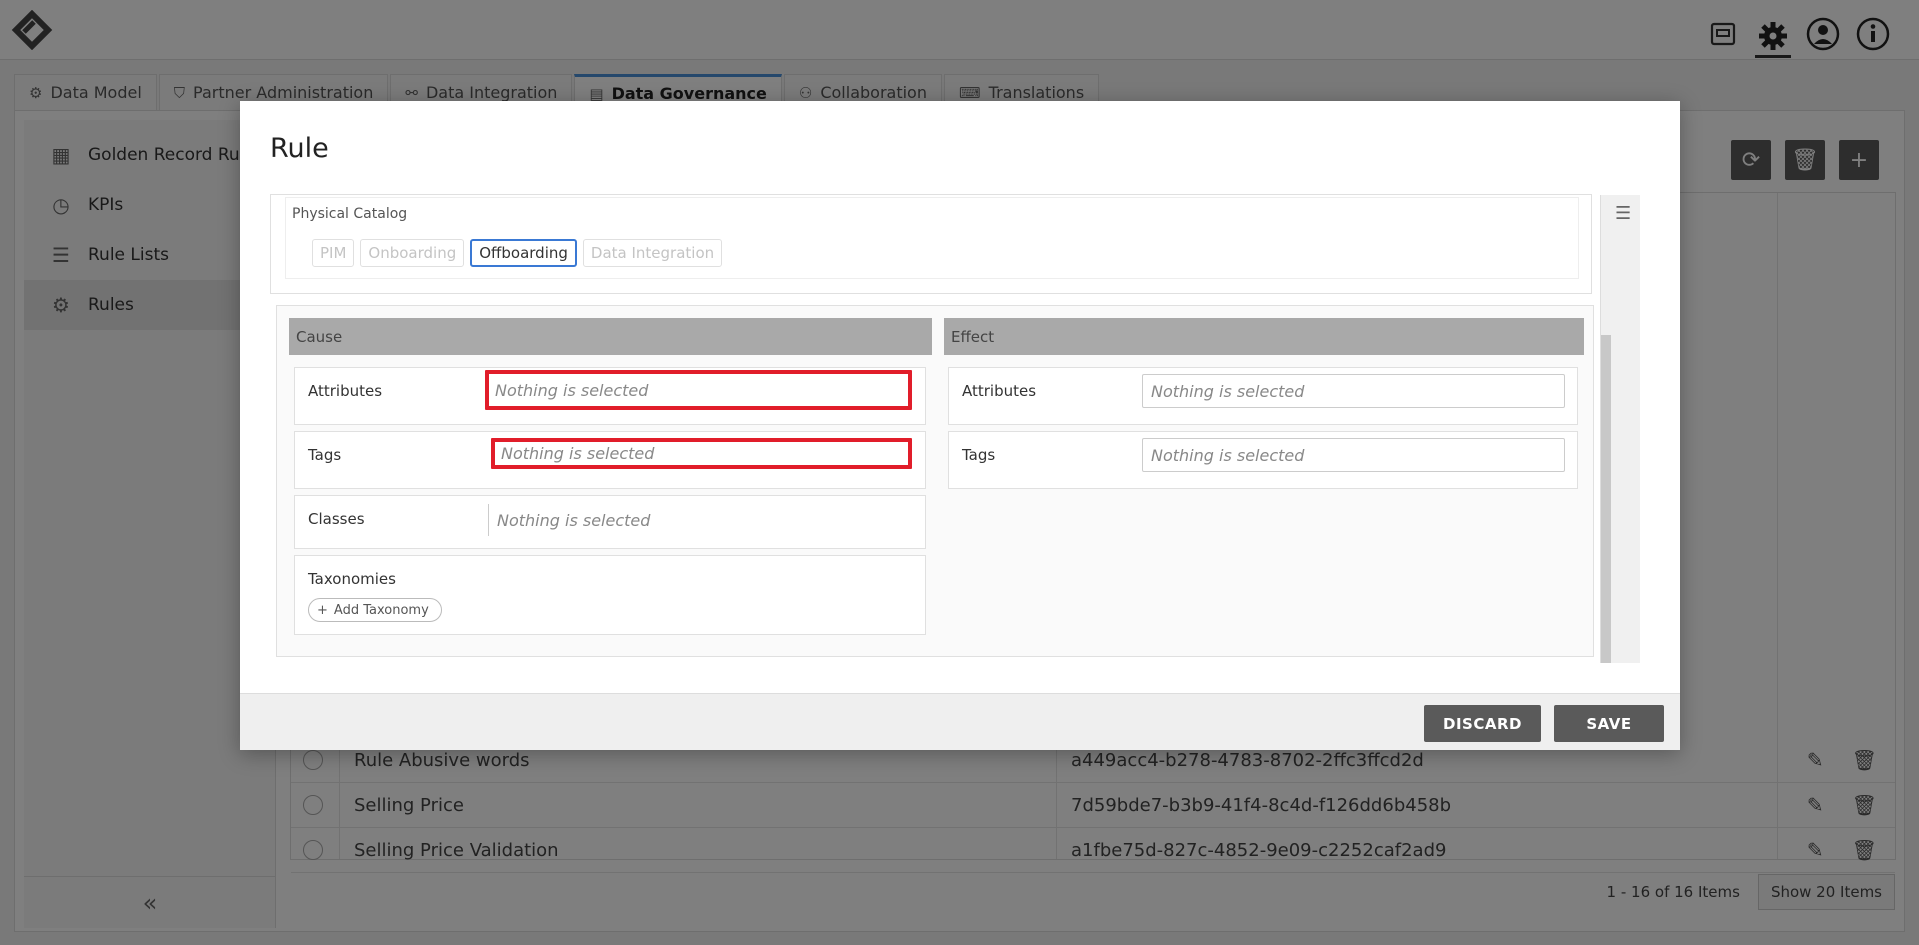 This screenshot has height=945, width=1919. Describe the element at coordinates (1482, 723) in the screenshot. I see `discard-button: DISCARD` at that location.